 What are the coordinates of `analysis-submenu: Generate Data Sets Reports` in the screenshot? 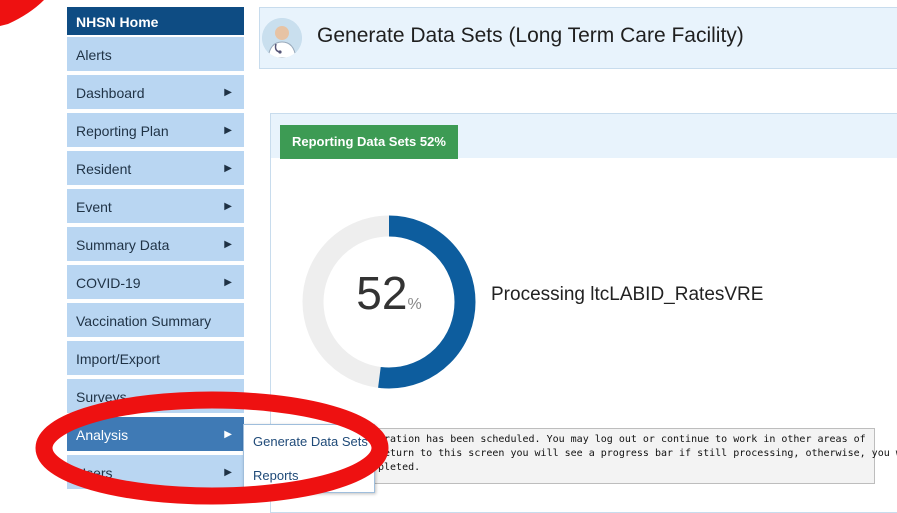 It's located at (309, 458).